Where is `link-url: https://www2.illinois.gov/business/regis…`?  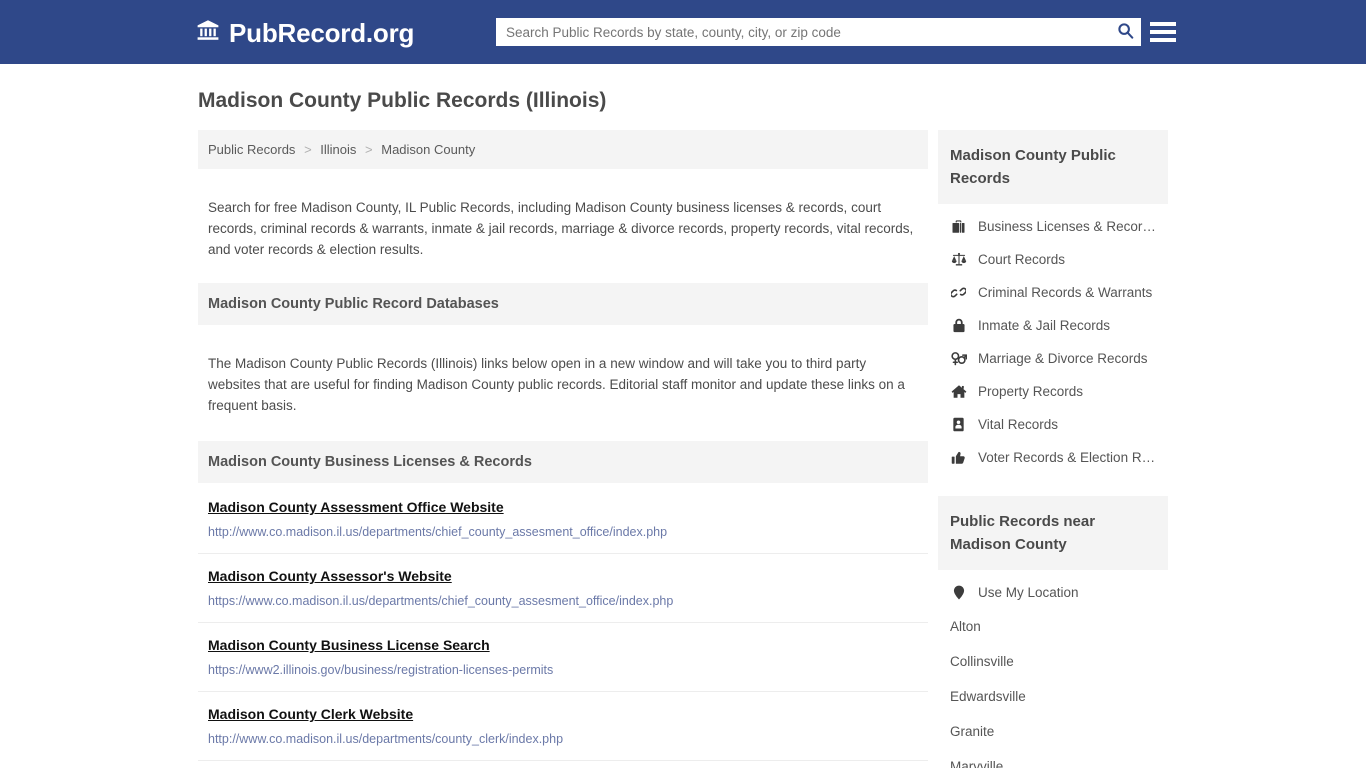
link-url: https://www2.illinois.gov/business/regis… is located at coordinates (563, 670).